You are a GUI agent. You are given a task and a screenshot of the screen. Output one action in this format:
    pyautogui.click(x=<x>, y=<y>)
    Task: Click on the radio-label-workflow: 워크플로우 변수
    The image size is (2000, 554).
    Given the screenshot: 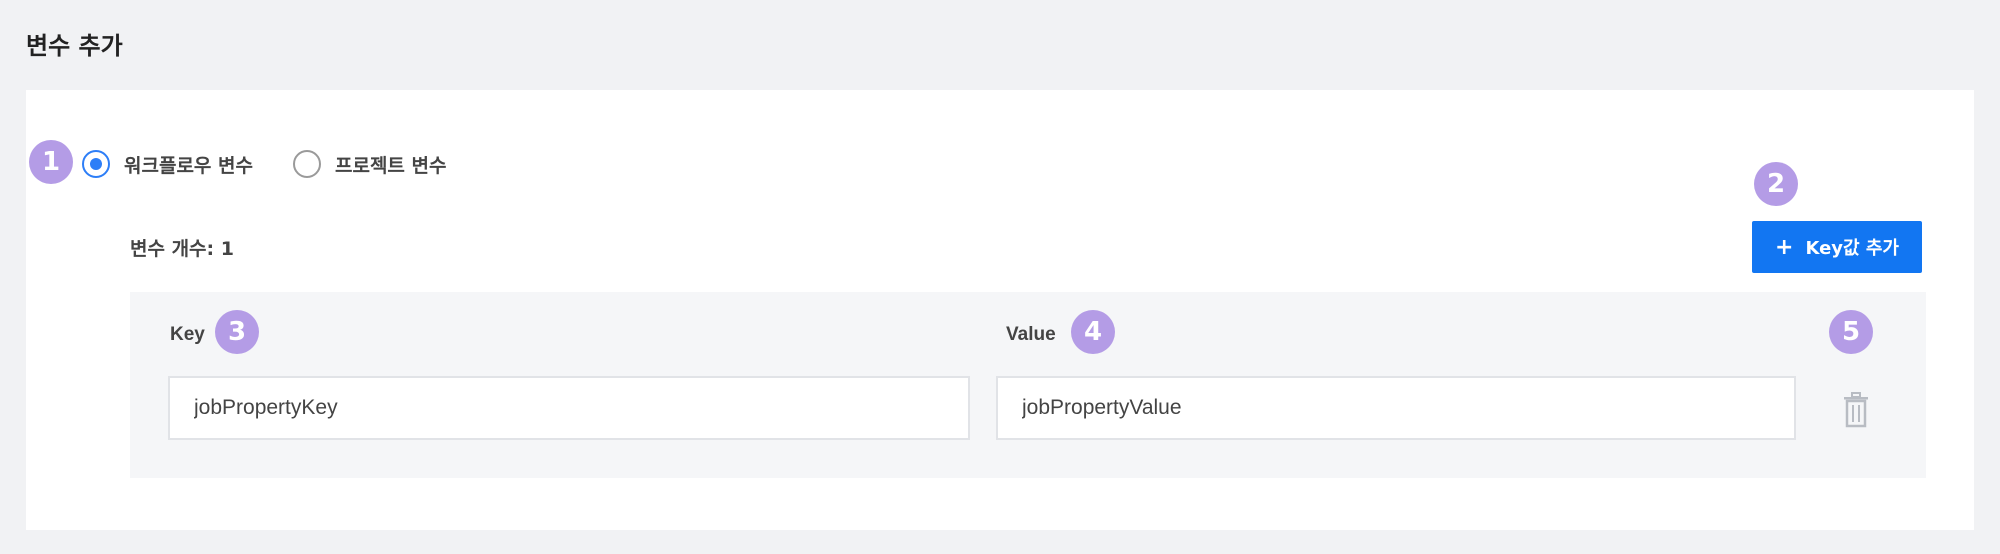 What is the action you would take?
    pyautogui.click(x=188, y=165)
    